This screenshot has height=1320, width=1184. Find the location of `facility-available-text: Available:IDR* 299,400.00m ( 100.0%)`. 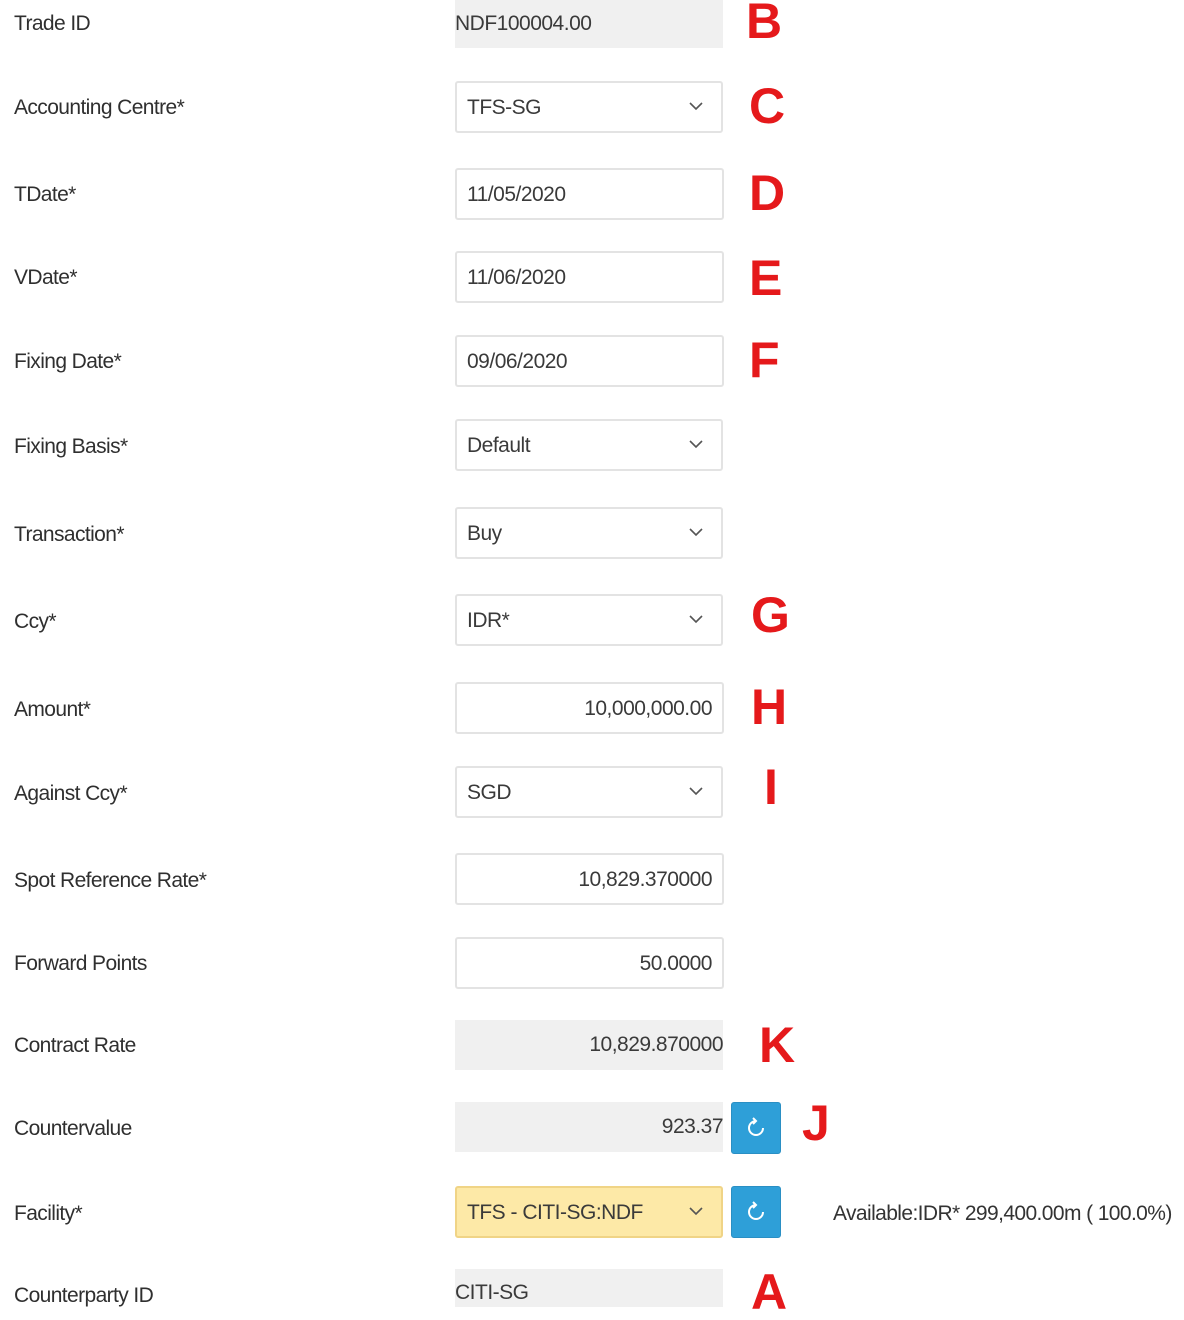

facility-available-text: Available:IDR* 299,400.00m ( 100.0%) is located at coordinates (1002, 1213).